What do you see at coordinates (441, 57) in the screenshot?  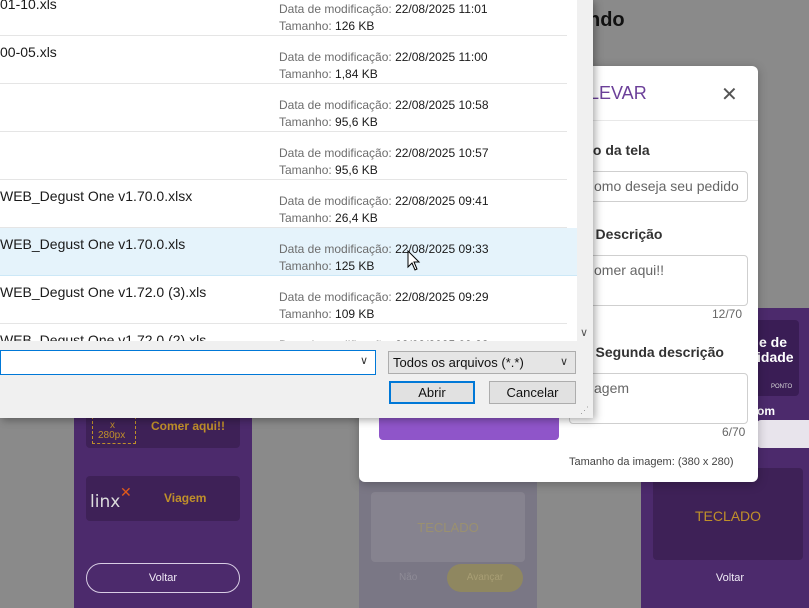 I see `modified-value: 22/08/2025 11:00` at bounding box center [441, 57].